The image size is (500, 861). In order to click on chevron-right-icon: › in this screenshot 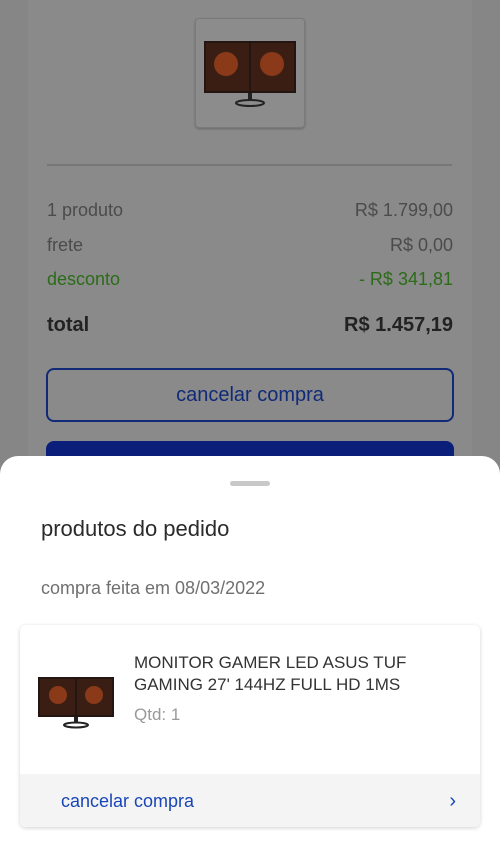, I will do `click(452, 801)`.